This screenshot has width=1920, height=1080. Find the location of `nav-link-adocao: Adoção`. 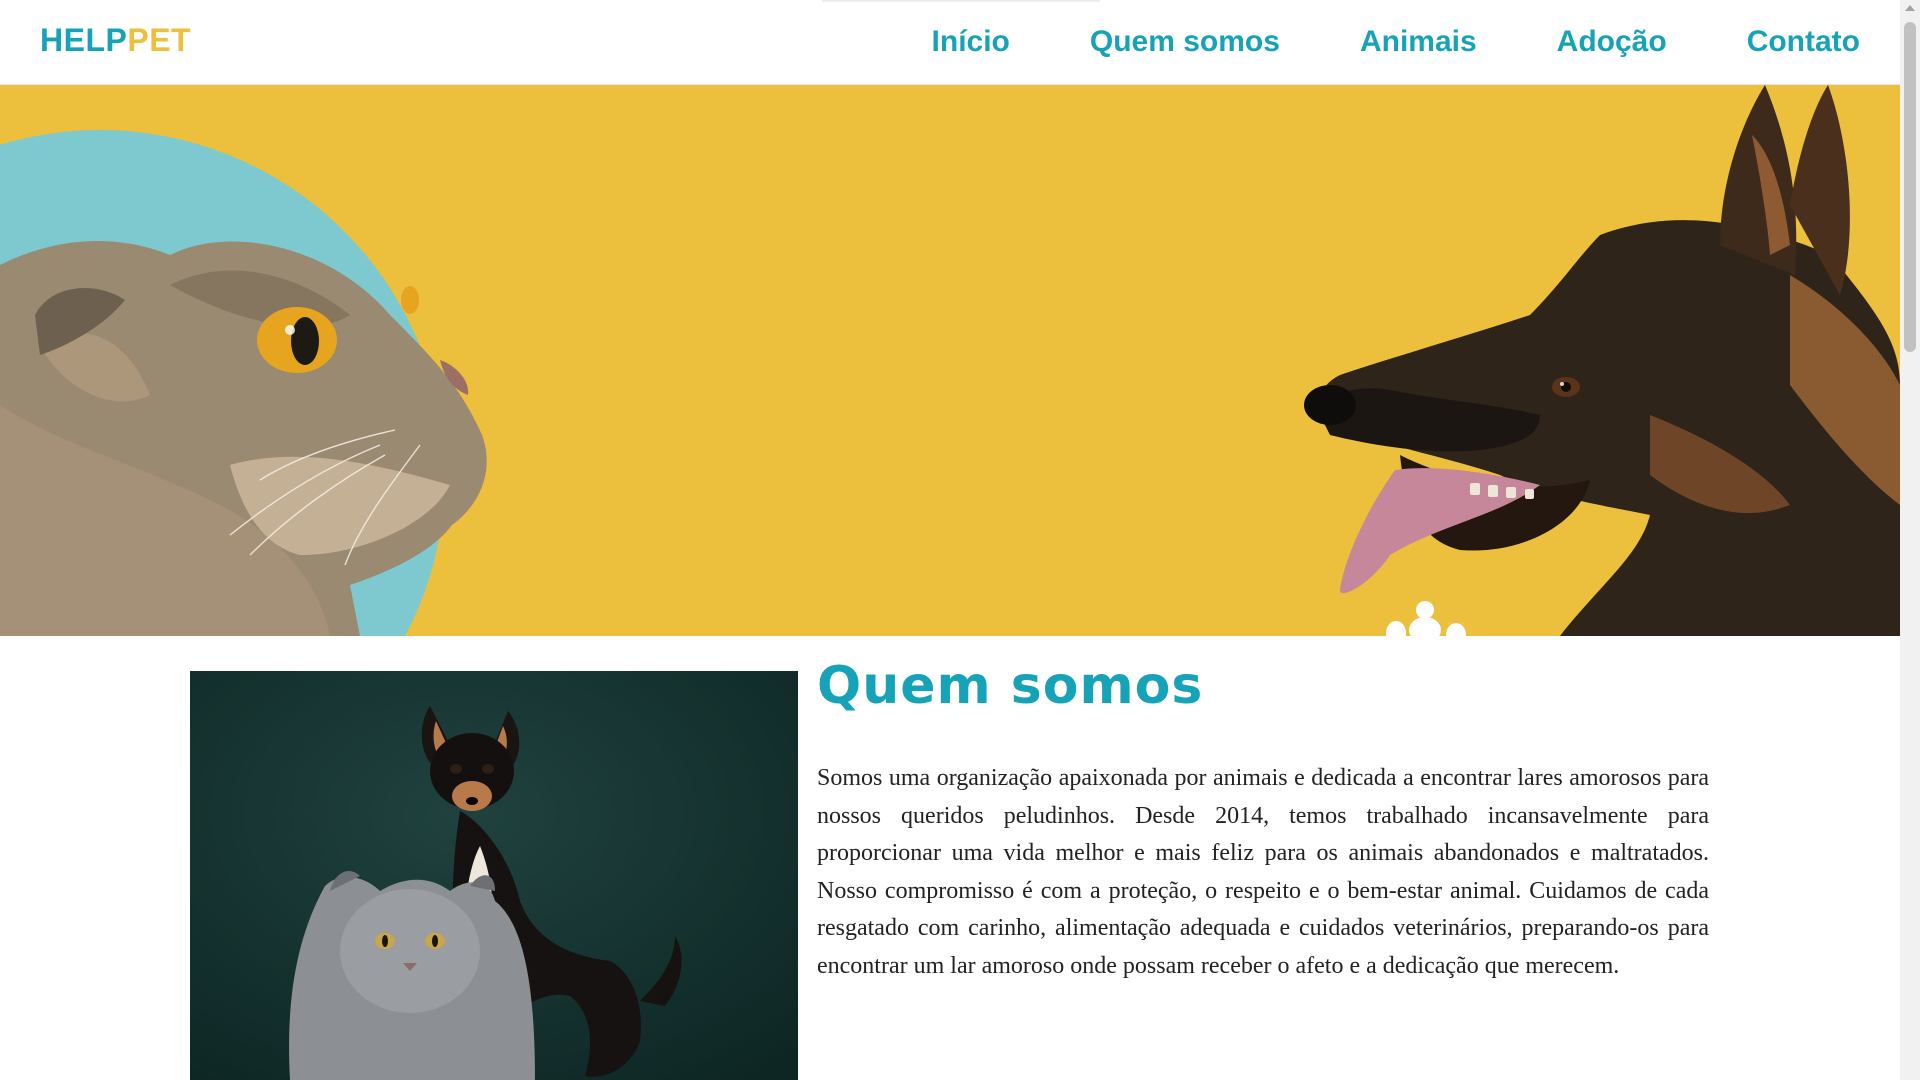

nav-link-adocao: Adoção is located at coordinates (1612, 42).